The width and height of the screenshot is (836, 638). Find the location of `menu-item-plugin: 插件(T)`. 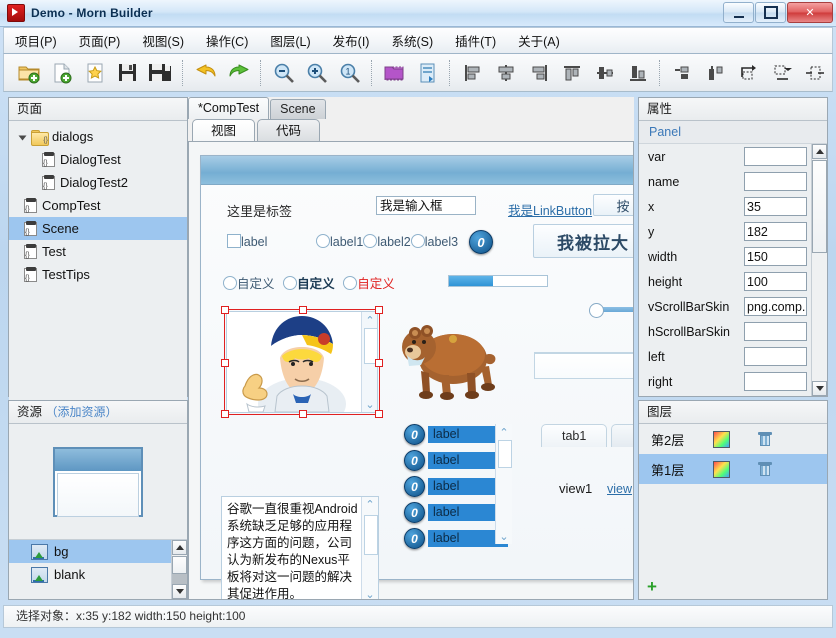

menu-item-plugin: 插件(T) is located at coordinates (475, 40).